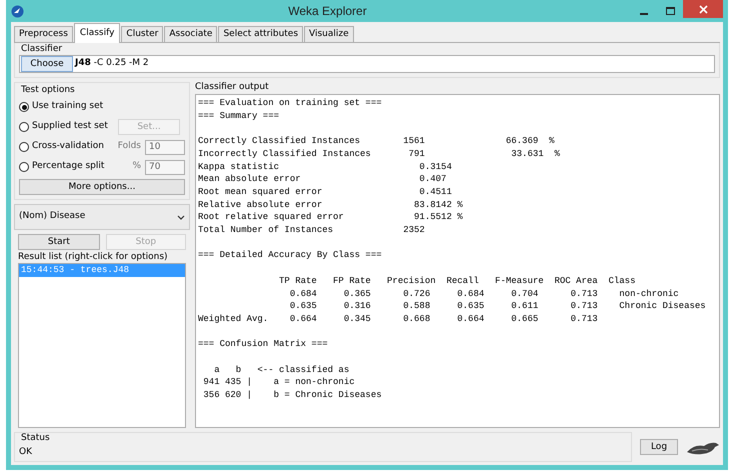 The height and width of the screenshot is (474, 733). What do you see at coordinates (330, 217) in the screenshot?
I see `output-line: Root relative squared error 91.5512 %` at bounding box center [330, 217].